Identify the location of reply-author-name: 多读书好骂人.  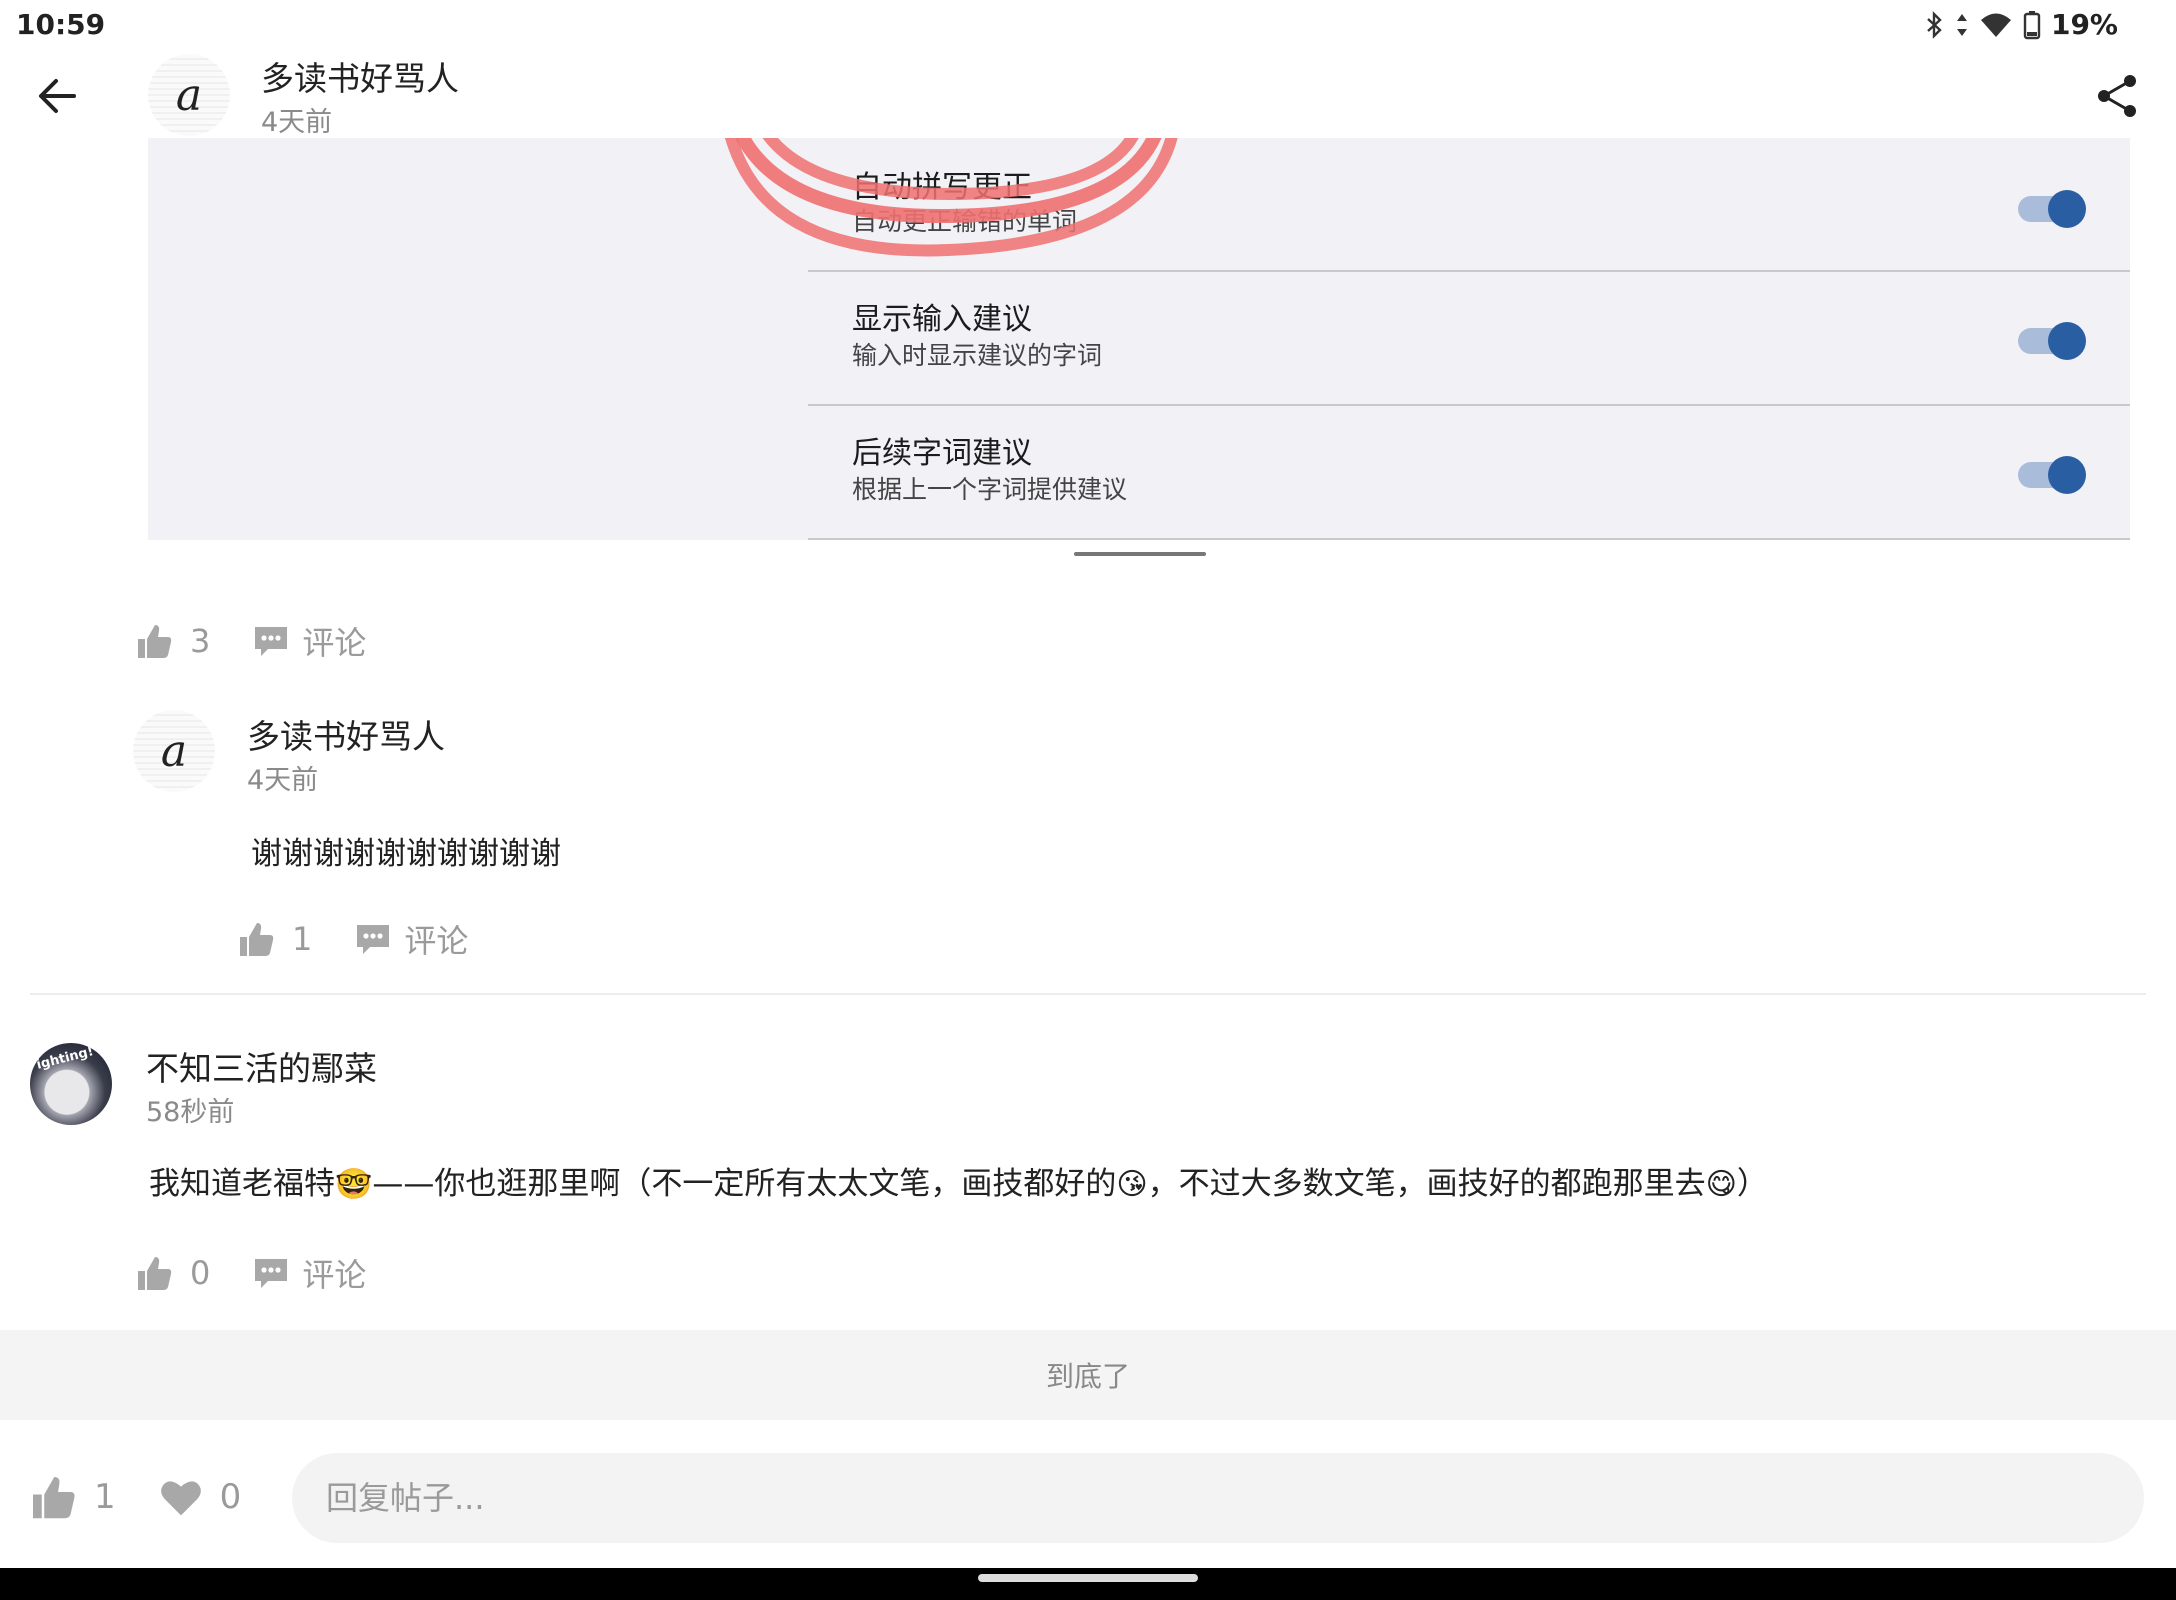
(346, 734).